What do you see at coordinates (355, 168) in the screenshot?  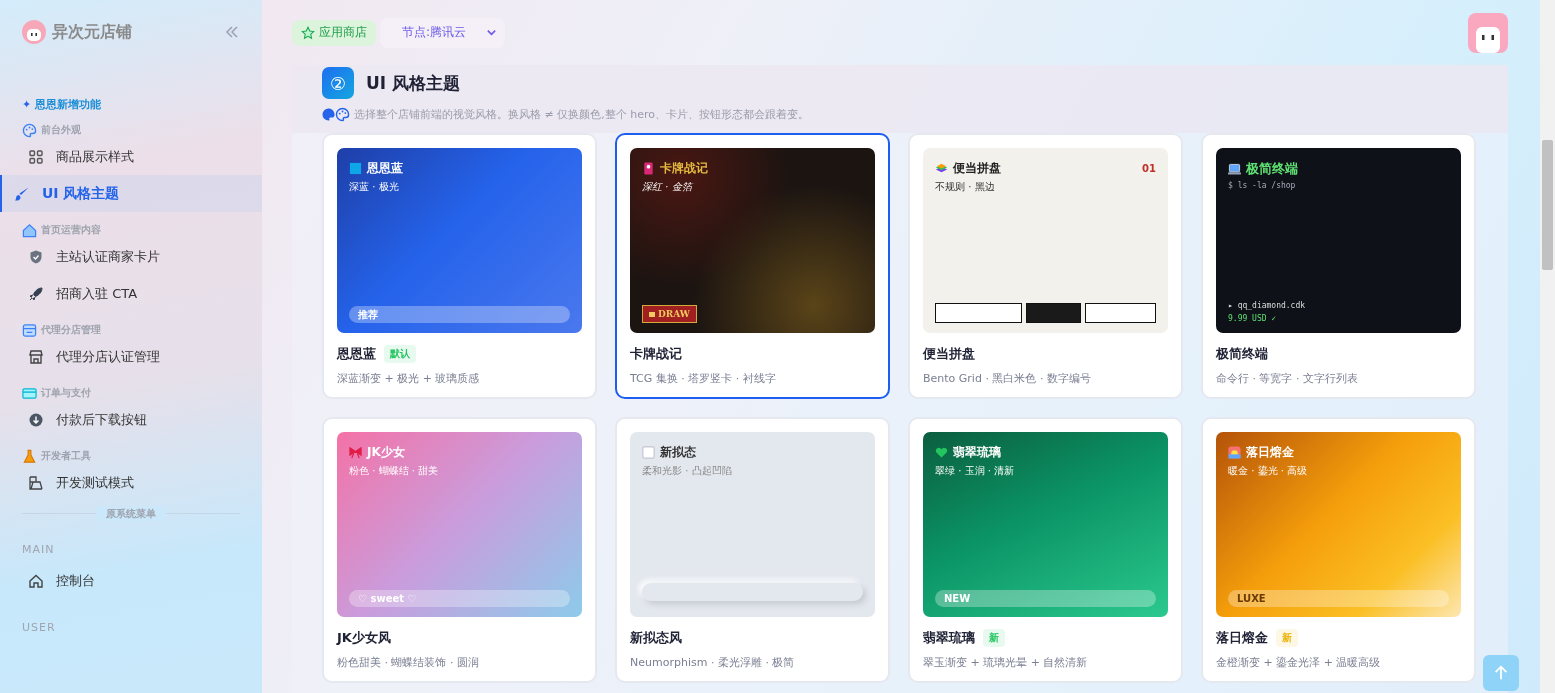 I see `square-icon` at bounding box center [355, 168].